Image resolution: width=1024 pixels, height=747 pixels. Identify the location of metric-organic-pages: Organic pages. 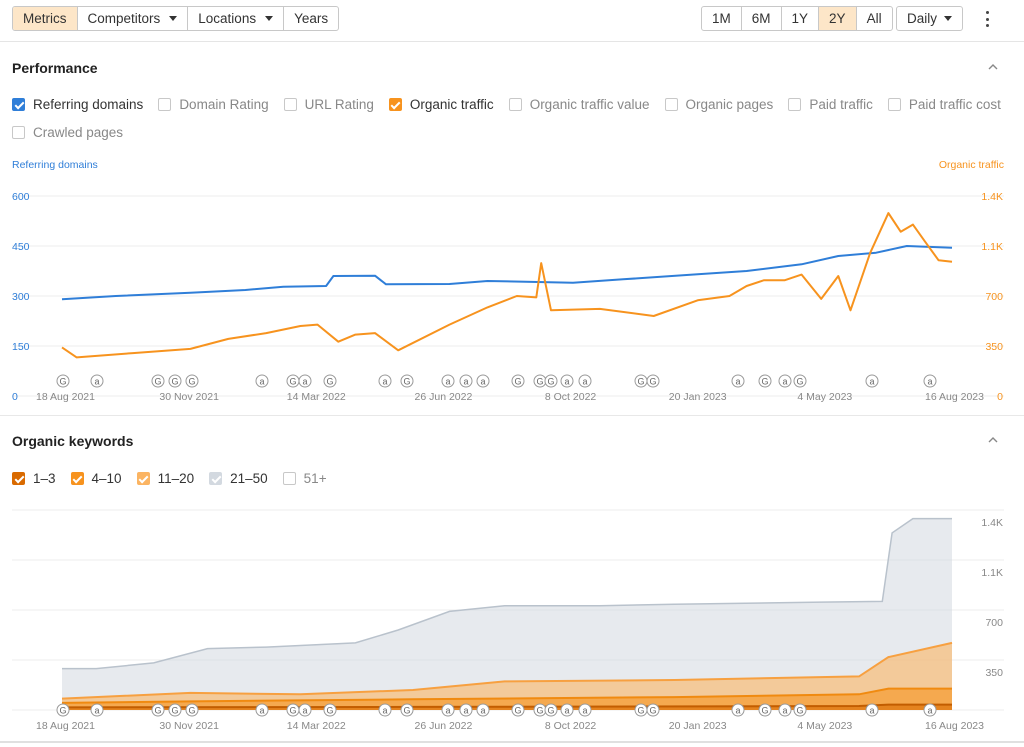
(719, 104).